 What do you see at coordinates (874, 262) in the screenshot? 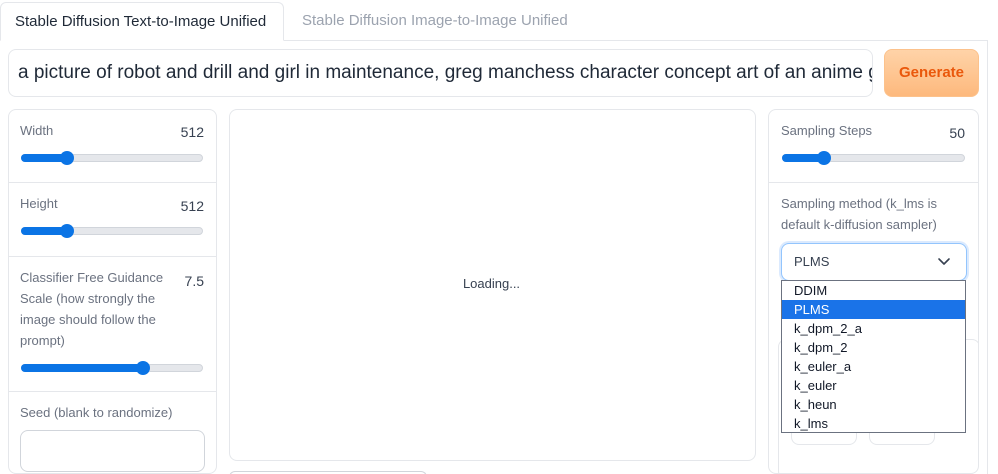
I see `sampling-method-select: PLMS` at bounding box center [874, 262].